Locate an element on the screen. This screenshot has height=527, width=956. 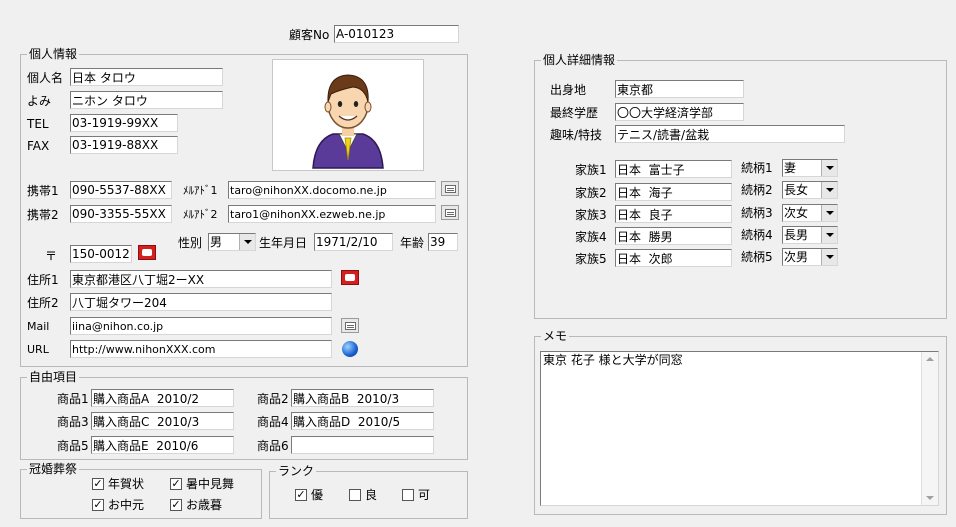
family2-label: 家族2 is located at coordinates (591, 193).